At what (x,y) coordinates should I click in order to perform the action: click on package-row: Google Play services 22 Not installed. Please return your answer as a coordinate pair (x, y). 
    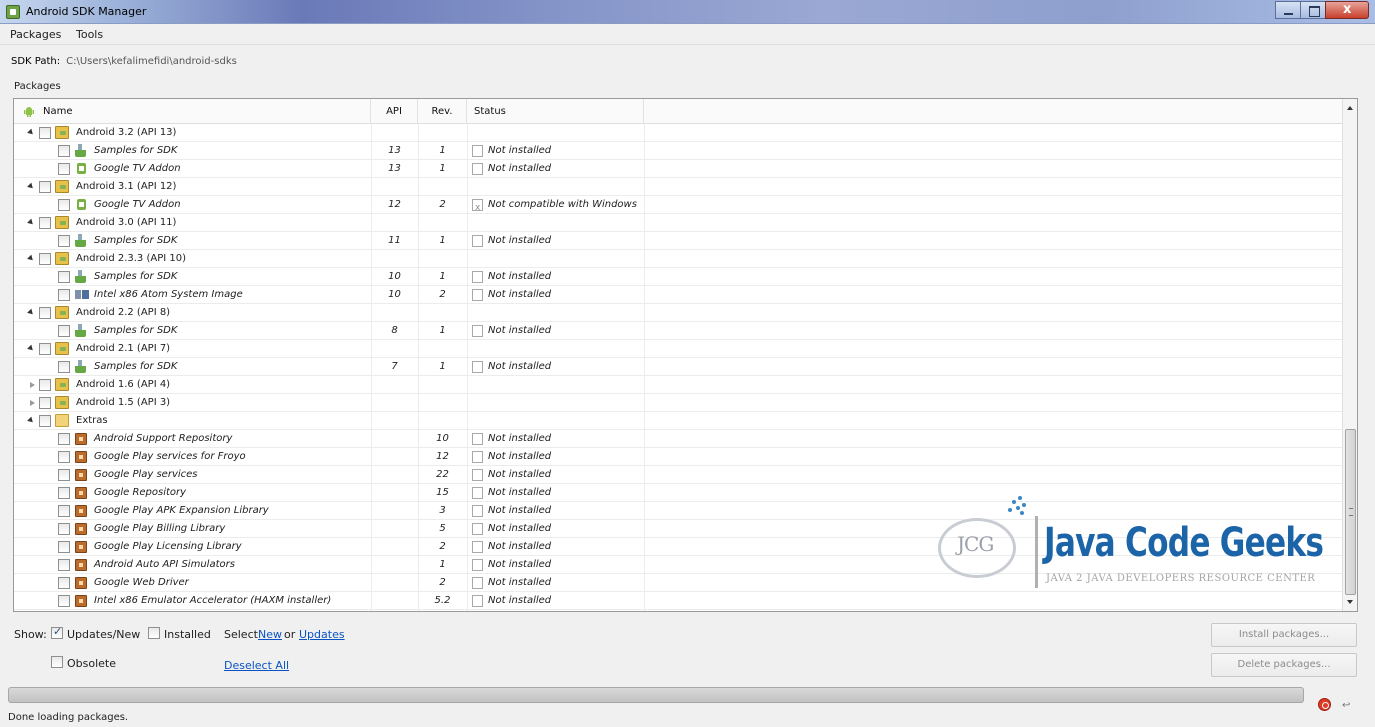
    Looking at the image, I should click on (678, 475).